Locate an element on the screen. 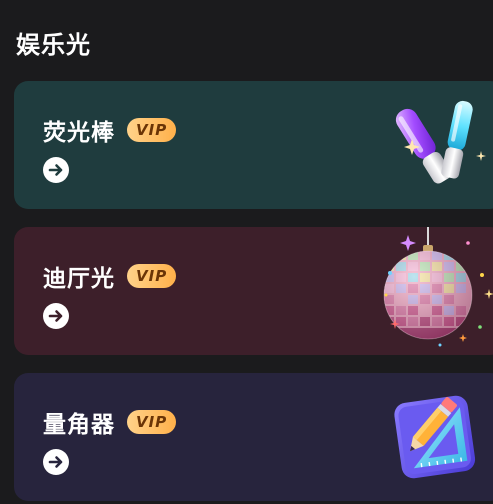  card-title-row: 荧光棒 VIP is located at coordinates (110, 130).